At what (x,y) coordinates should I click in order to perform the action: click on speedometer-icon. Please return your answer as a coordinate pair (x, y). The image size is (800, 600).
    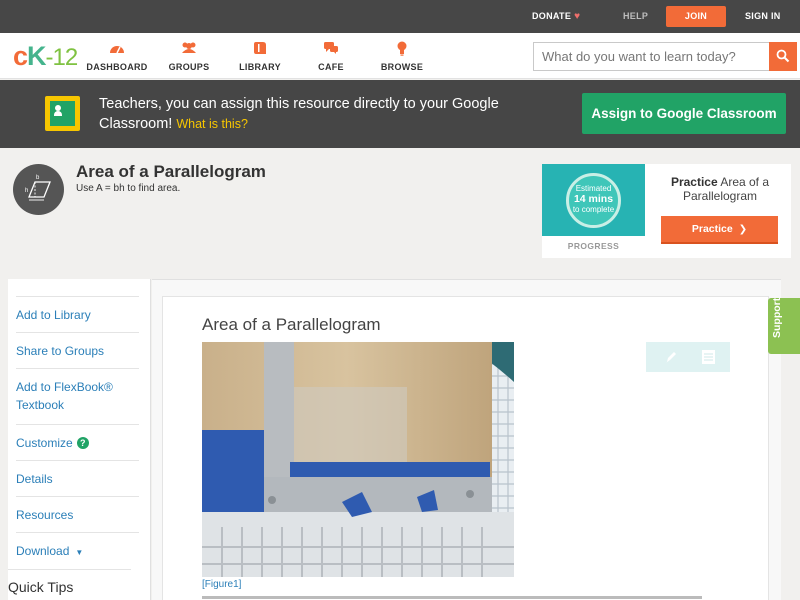
    Looking at the image, I should click on (117, 48).